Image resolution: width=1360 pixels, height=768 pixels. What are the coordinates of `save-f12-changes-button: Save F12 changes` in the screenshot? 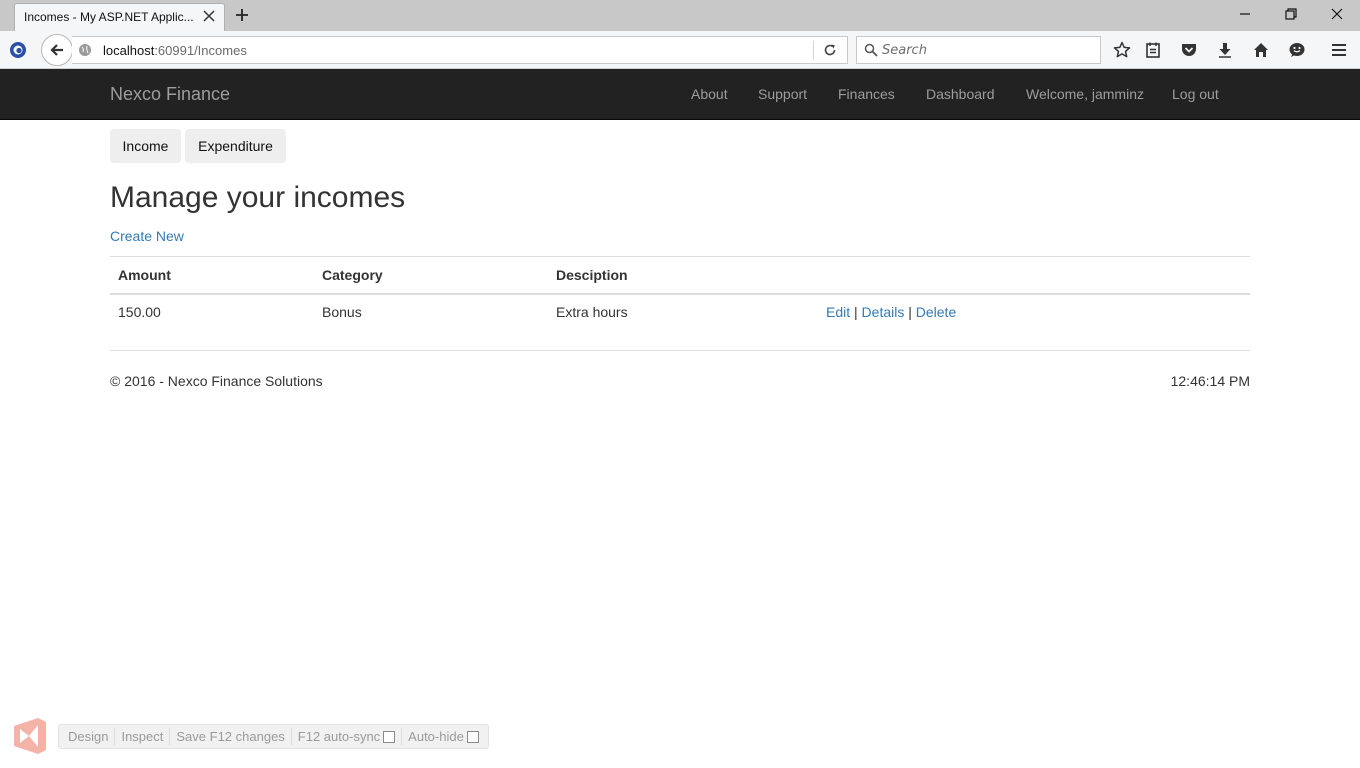 It's located at (231, 736).